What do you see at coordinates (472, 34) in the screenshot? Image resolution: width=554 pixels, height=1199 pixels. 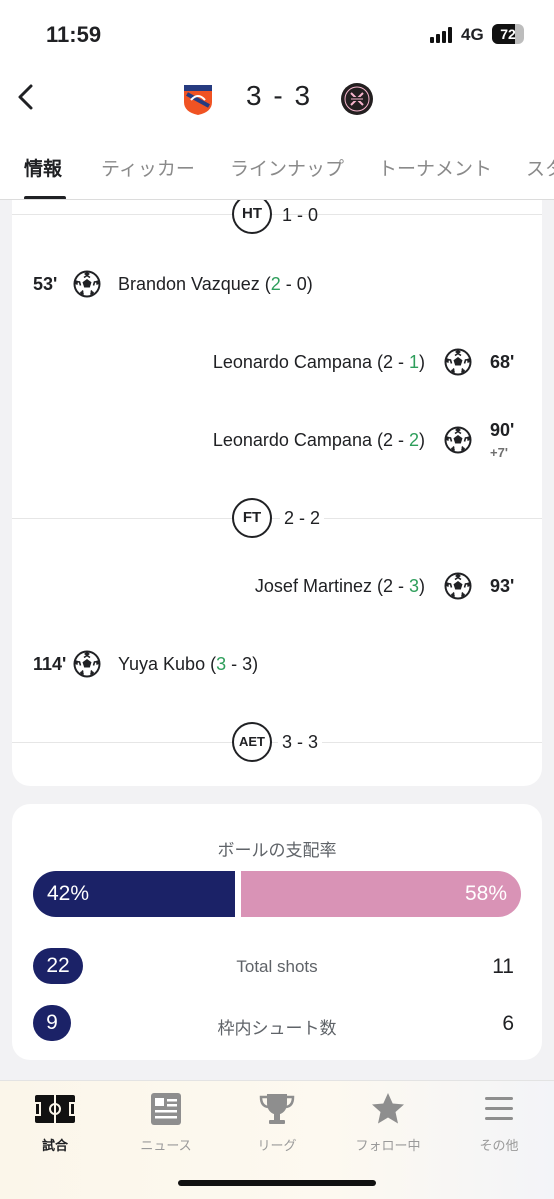 I see `network-type: 4G` at bounding box center [472, 34].